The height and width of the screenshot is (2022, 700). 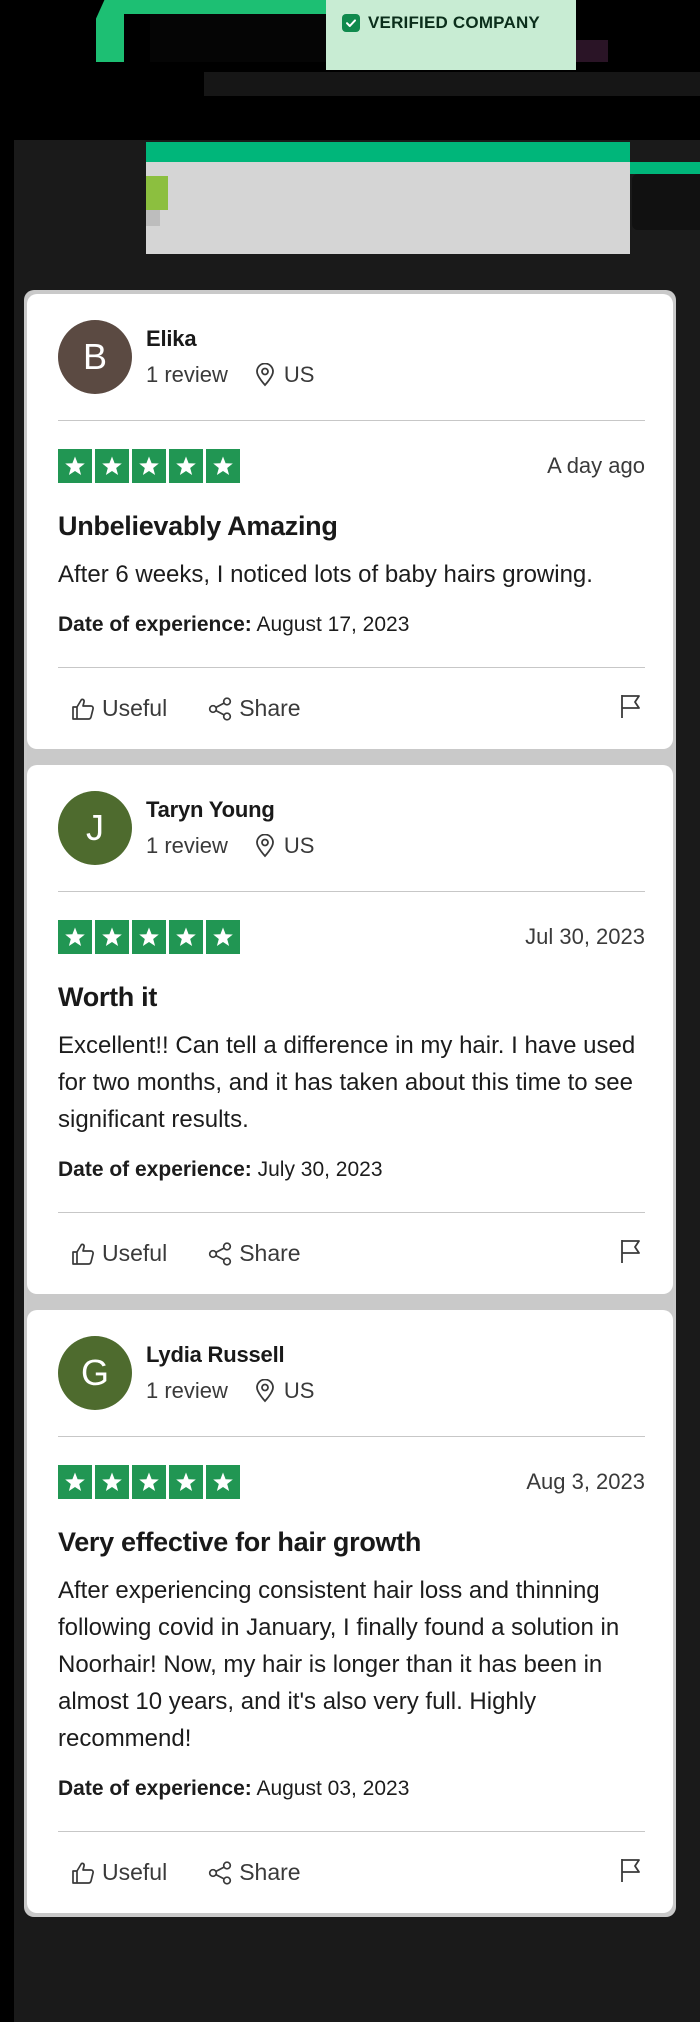 What do you see at coordinates (351, 997) in the screenshot?
I see `review-title: Worth it` at bounding box center [351, 997].